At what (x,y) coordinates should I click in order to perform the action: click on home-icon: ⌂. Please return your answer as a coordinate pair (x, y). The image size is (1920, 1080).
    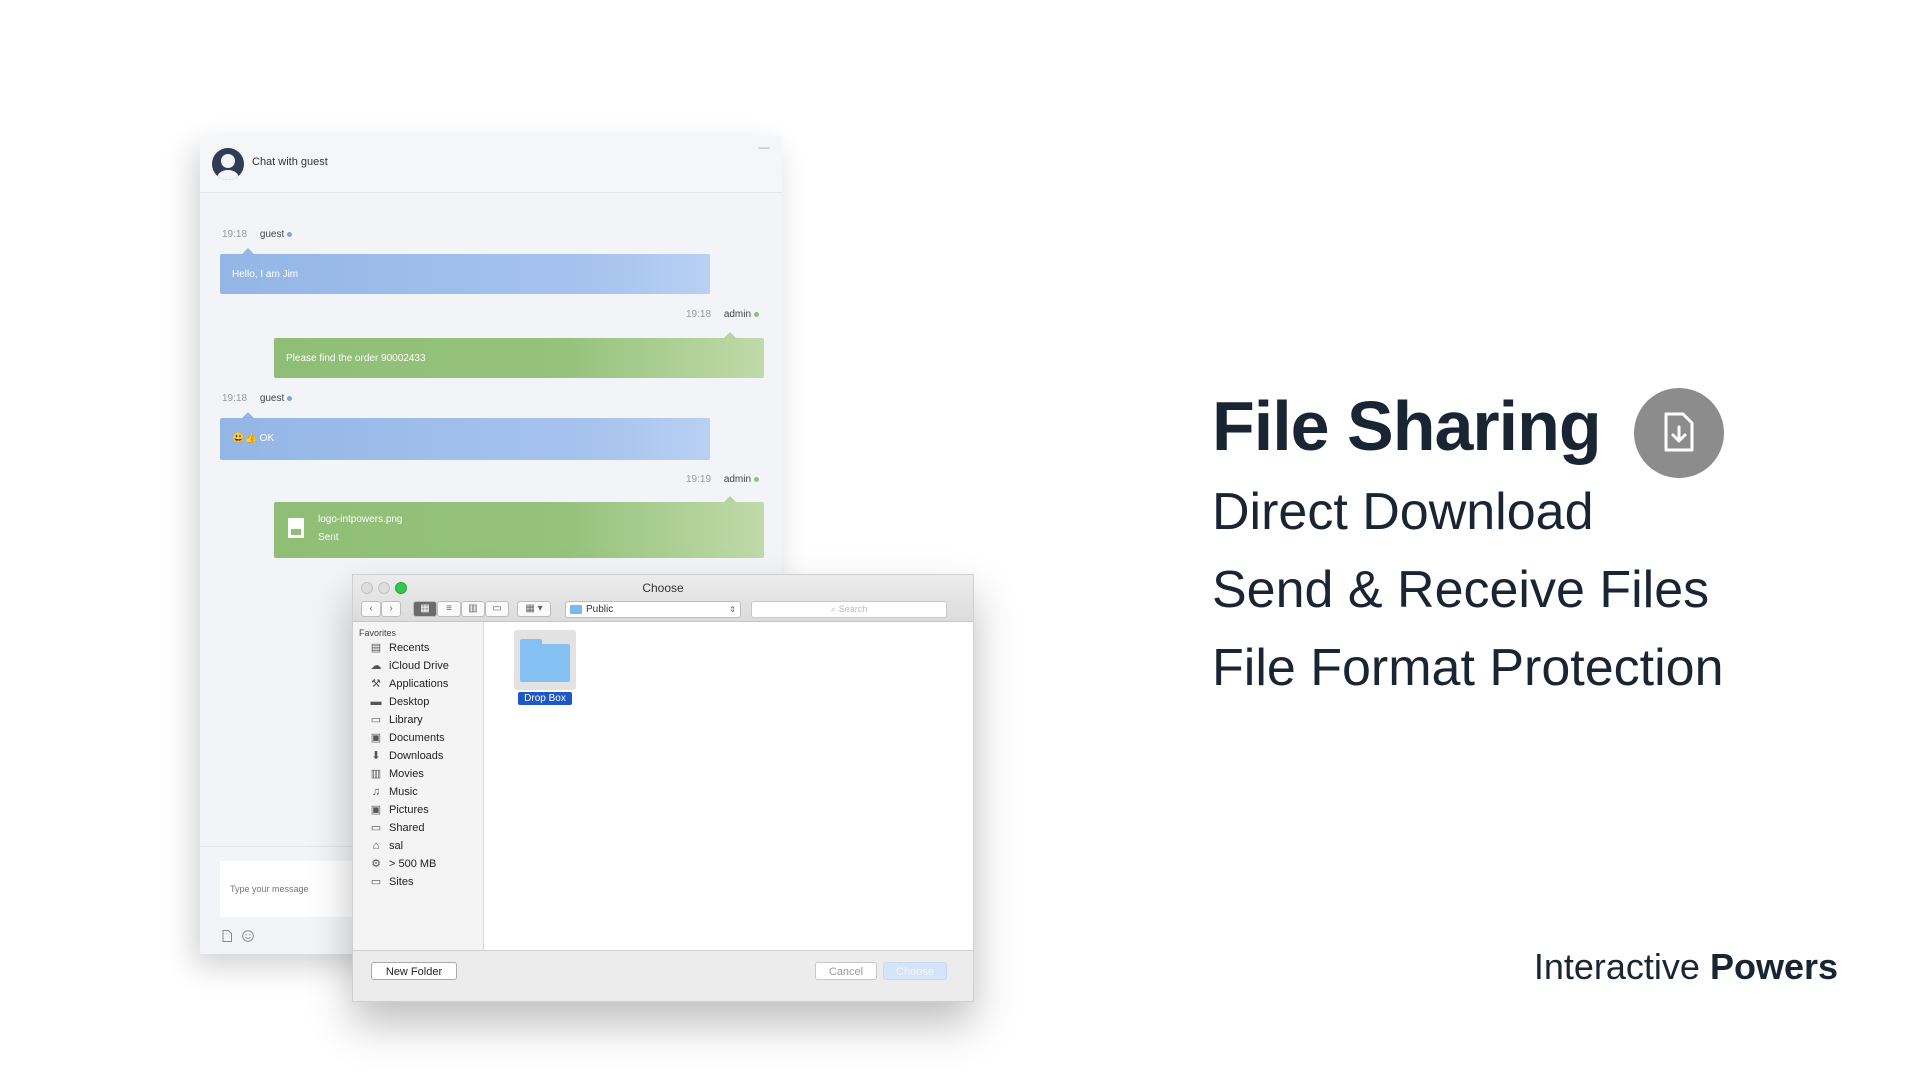
    Looking at the image, I should click on (376, 846).